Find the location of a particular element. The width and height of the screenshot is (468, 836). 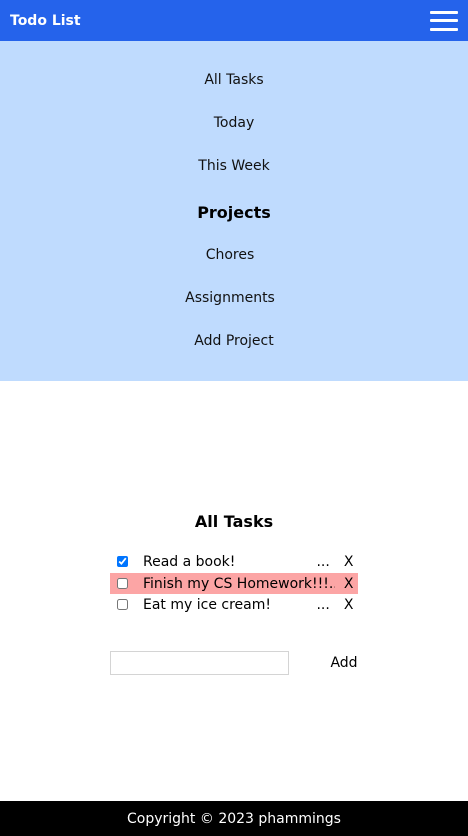

footer: Copyright © 2023 phammings is located at coordinates (234, 818).